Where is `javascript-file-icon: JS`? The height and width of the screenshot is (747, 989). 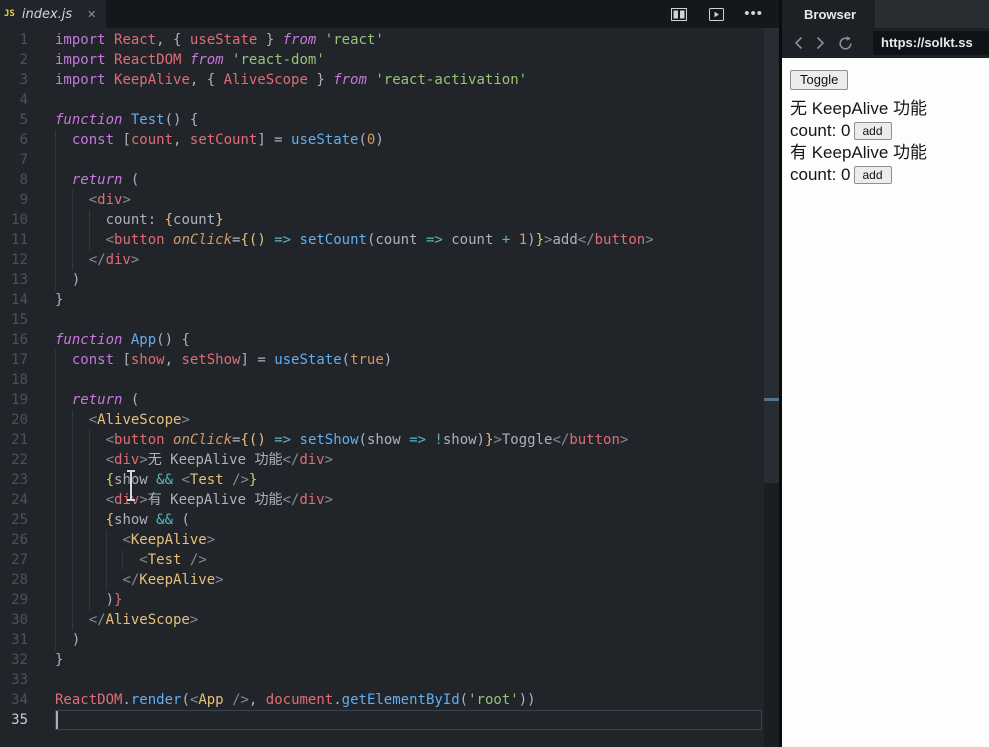 javascript-file-icon: JS is located at coordinates (9, 14).